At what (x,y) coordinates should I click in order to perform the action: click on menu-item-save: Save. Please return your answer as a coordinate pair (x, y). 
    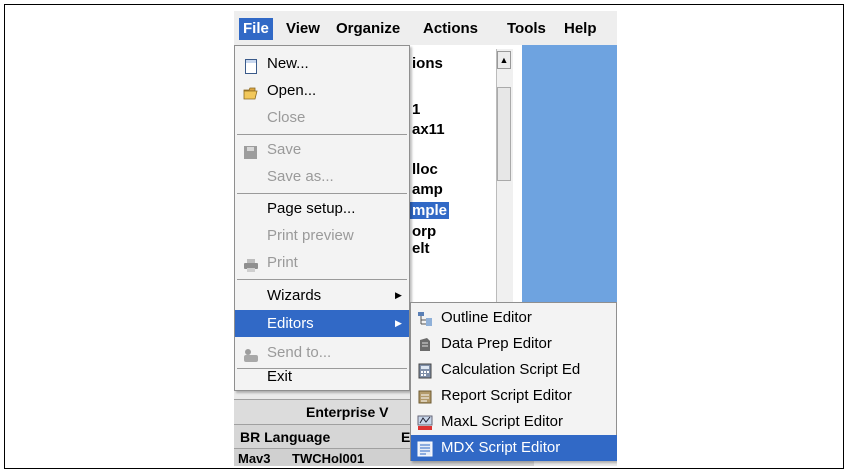
    Looking at the image, I should click on (322, 149).